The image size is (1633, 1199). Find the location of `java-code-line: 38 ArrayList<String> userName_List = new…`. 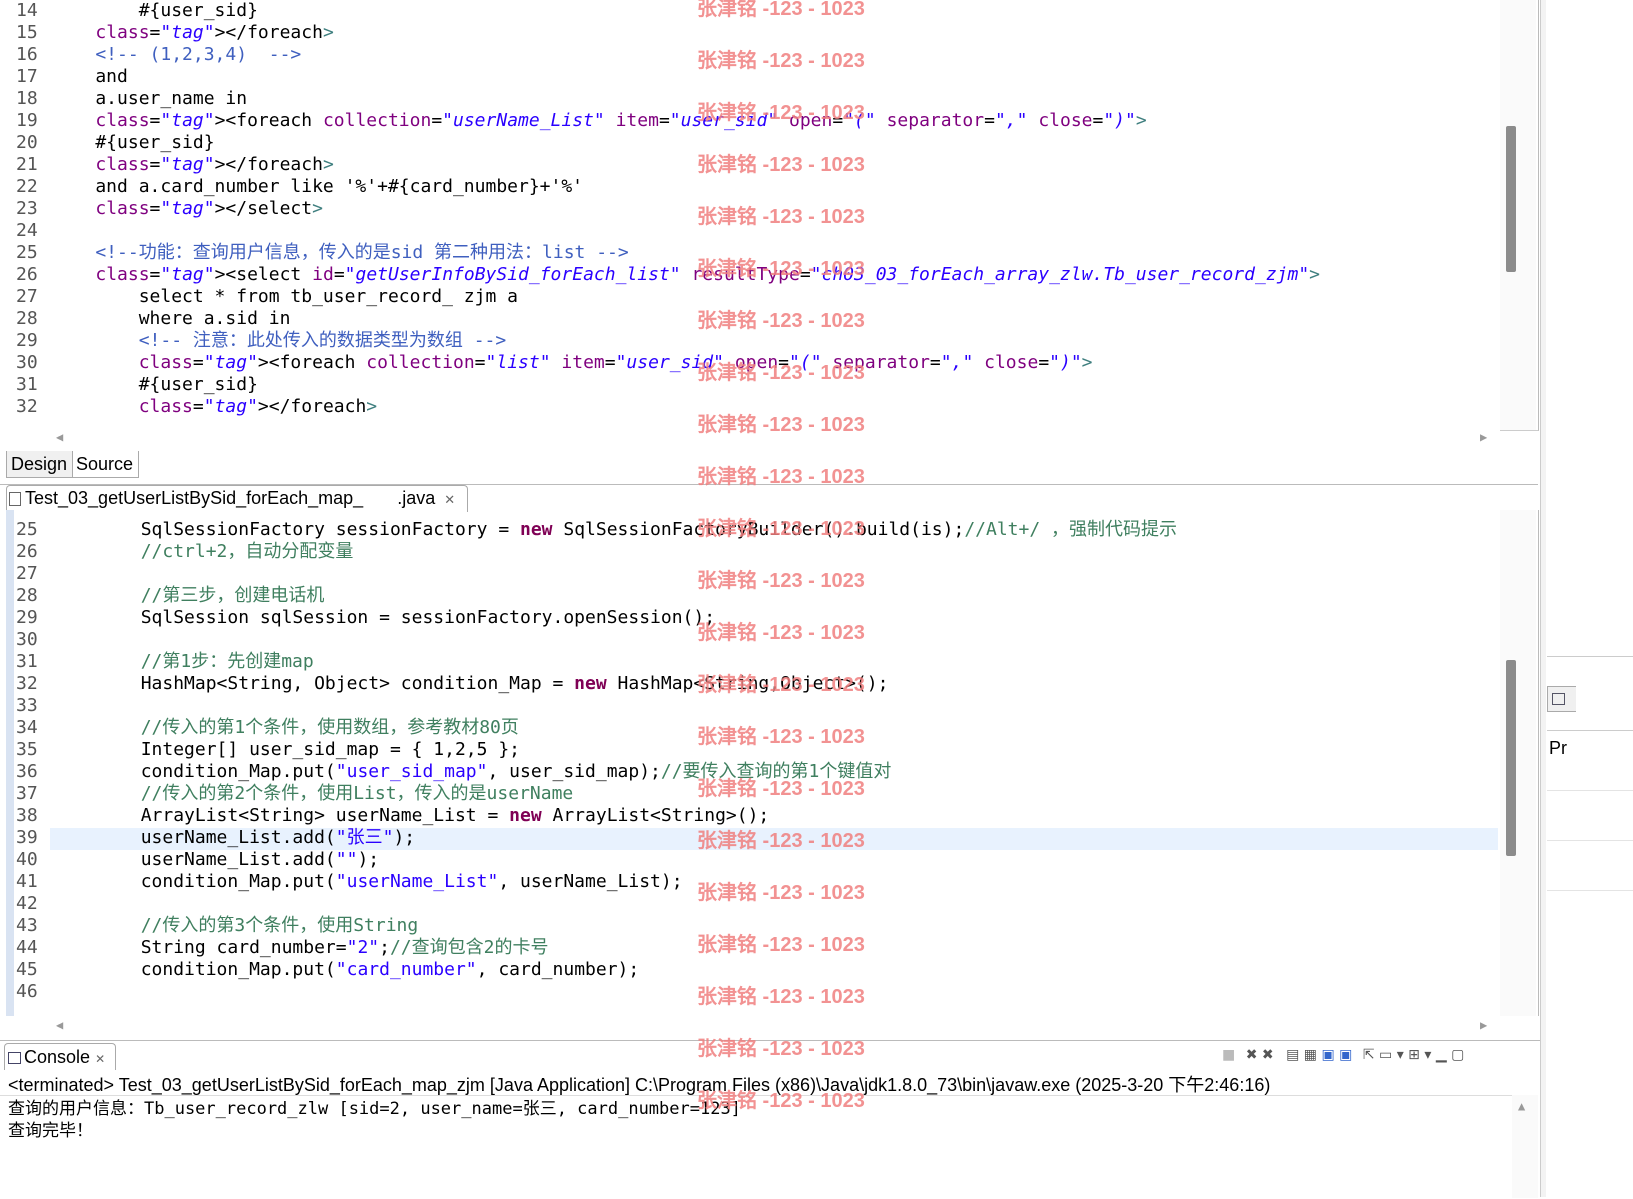

java-code-line: 38 ArrayList<String> userName_List = new… is located at coordinates (392, 816).